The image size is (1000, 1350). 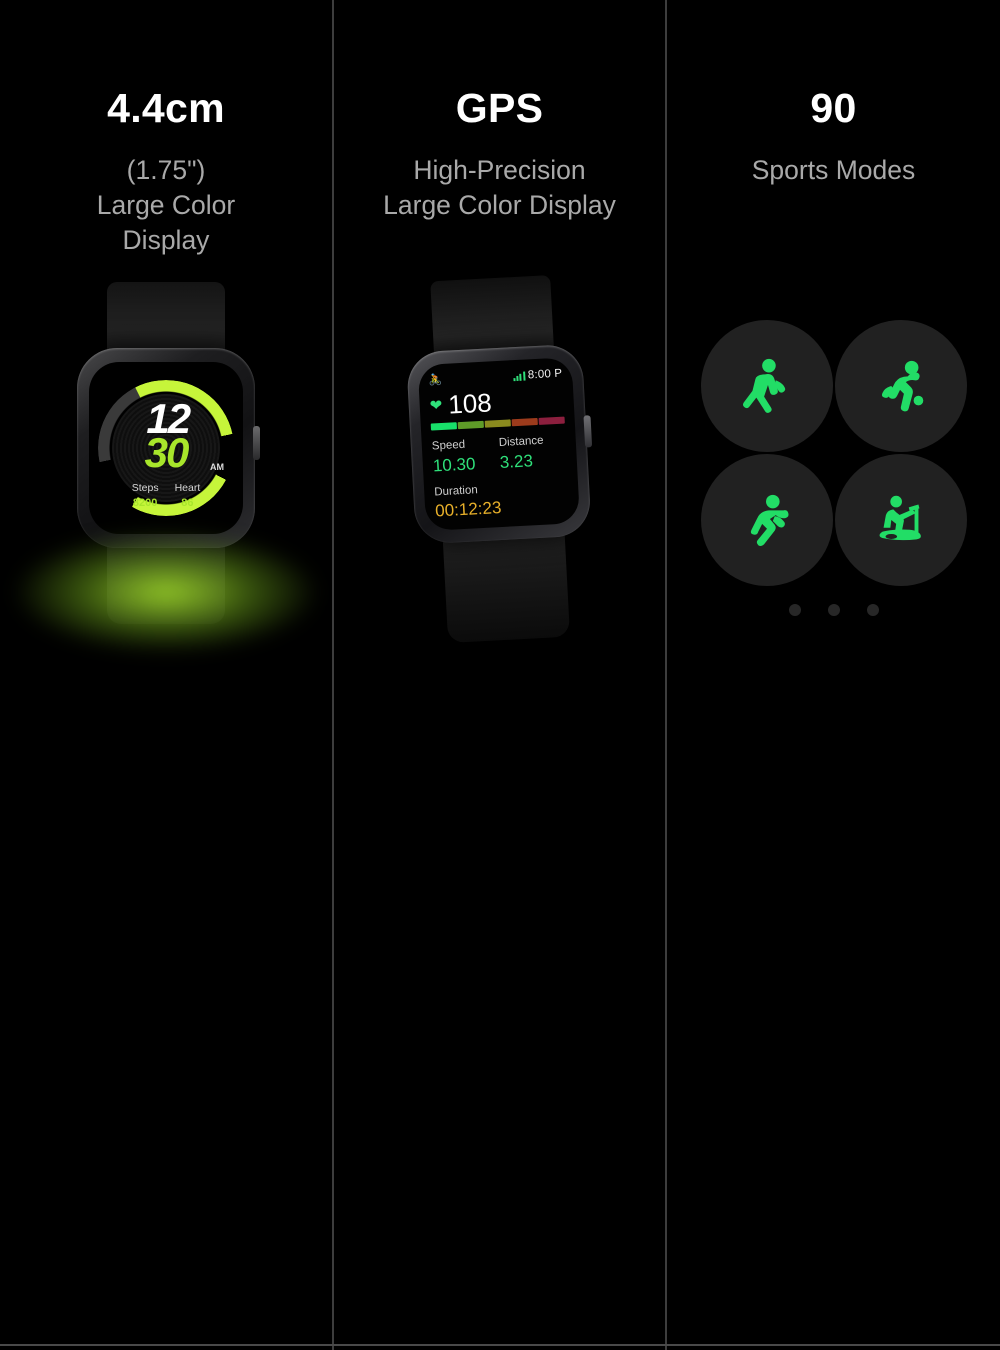 I want to click on bicycle-icon: 🚴, so click(x=434, y=380).